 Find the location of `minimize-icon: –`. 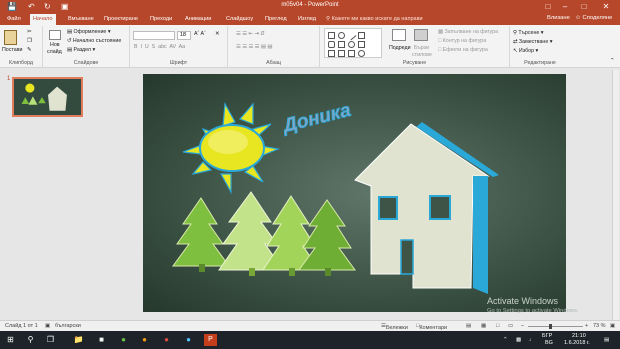

minimize-icon: – is located at coordinates (565, 6).